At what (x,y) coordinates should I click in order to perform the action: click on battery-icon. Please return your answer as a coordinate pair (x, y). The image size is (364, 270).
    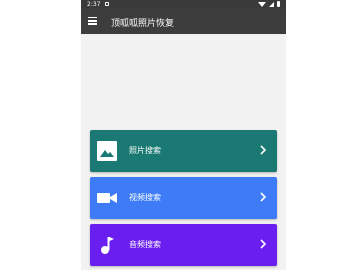
    Looking at the image, I should click on (278, 4).